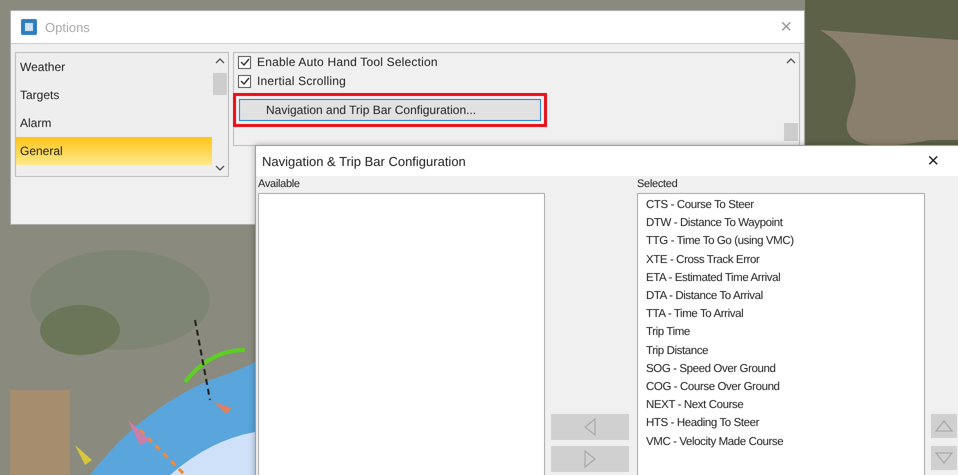  What do you see at coordinates (781, 296) in the screenshot?
I see `list-item: DTA - Distance To Arrival` at bounding box center [781, 296].